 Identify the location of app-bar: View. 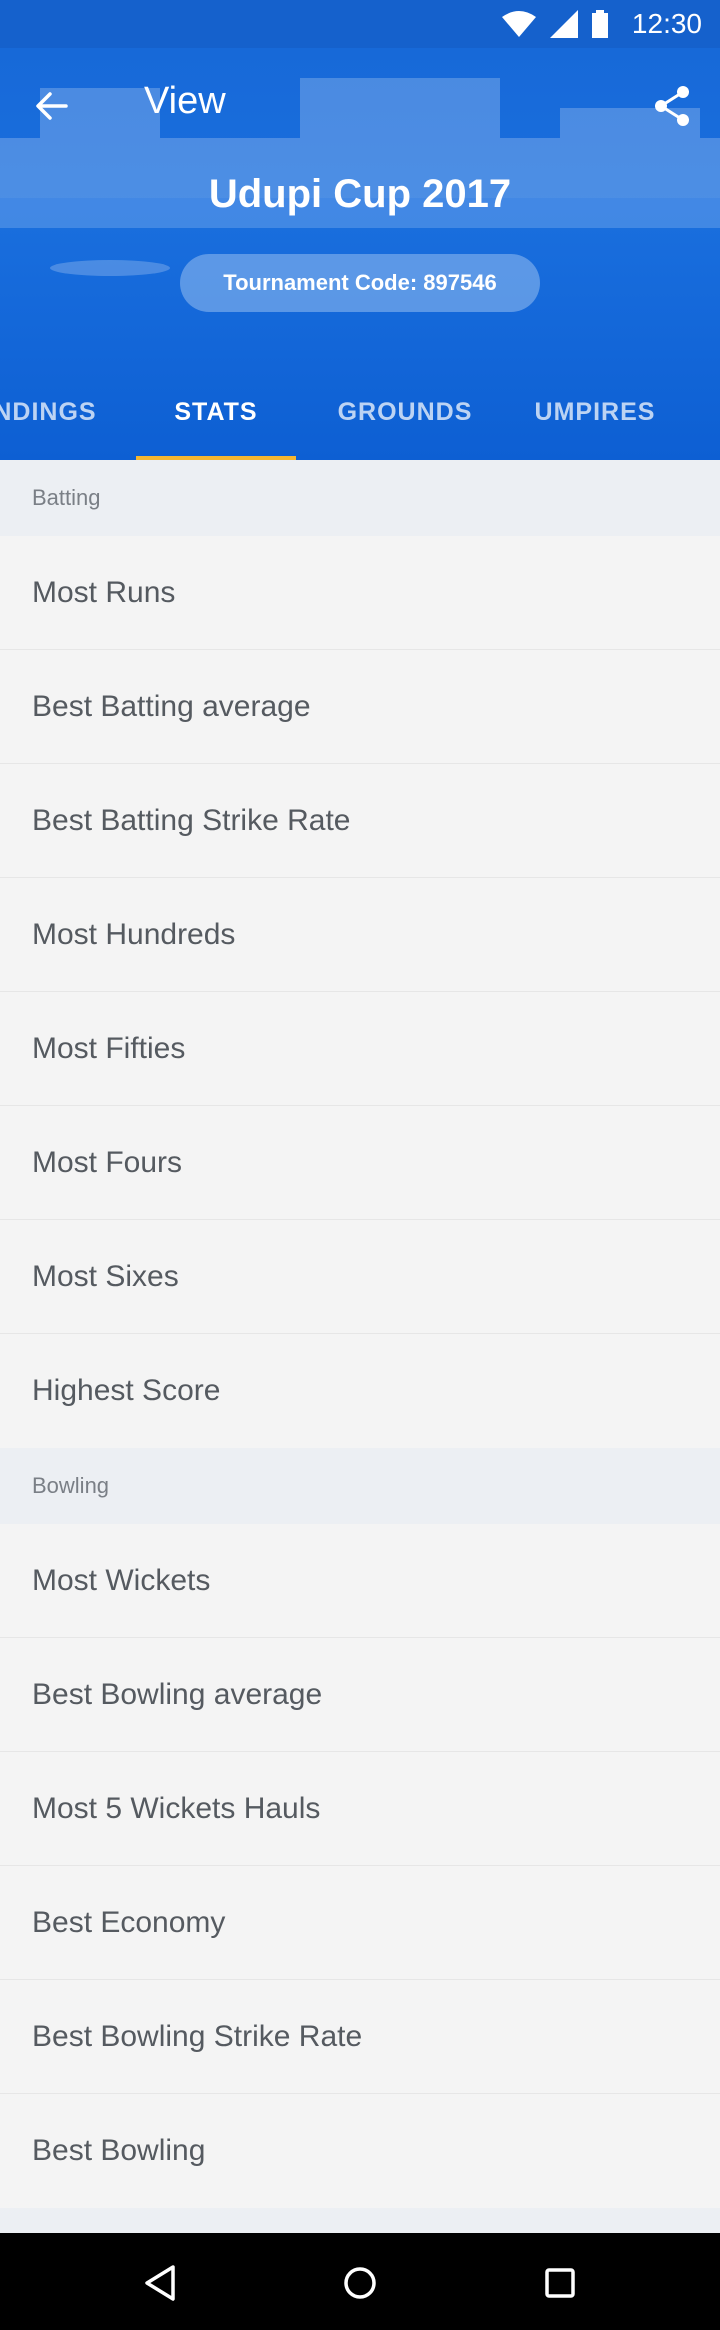
(360, 104).